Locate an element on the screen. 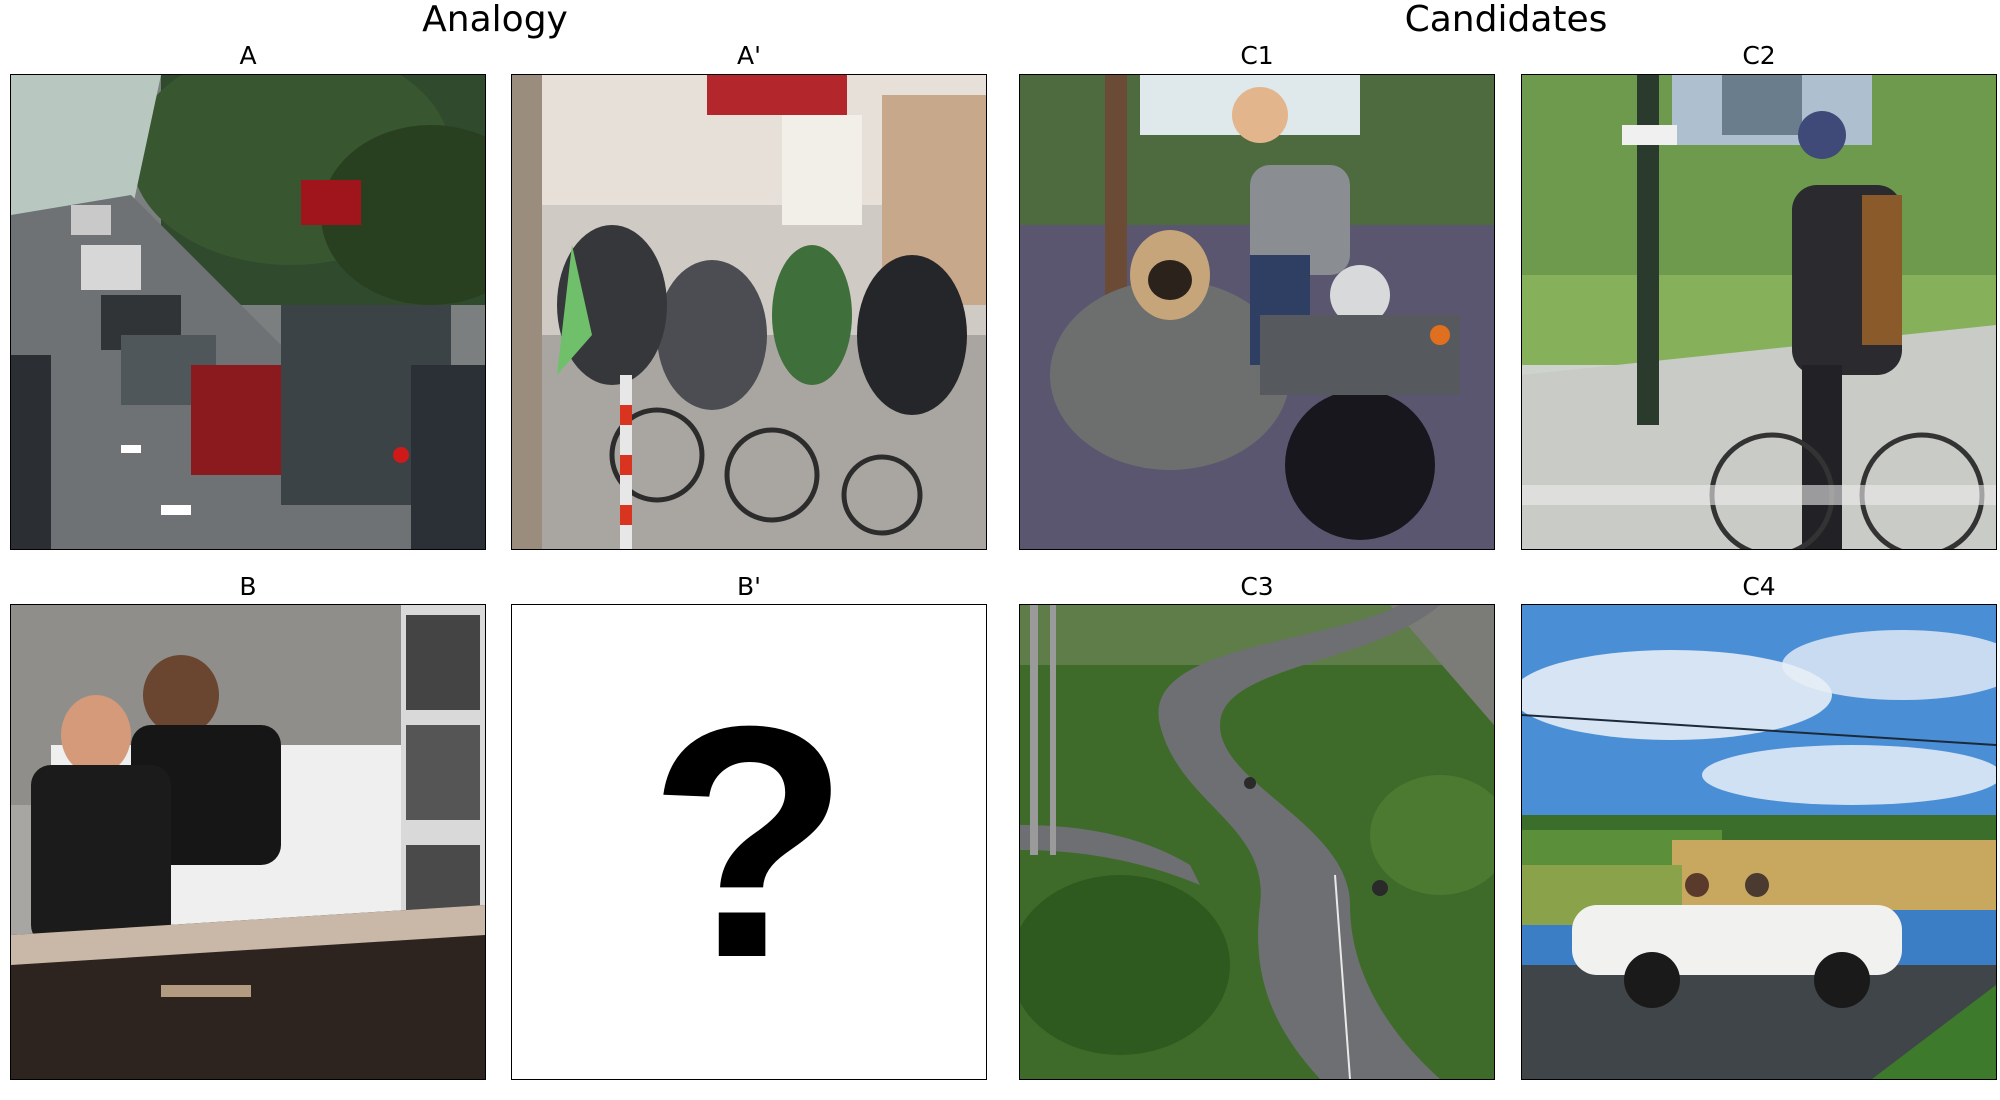 The image size is (2000, 1100). label-b-prime: B' is located at coordinates (749, 586).